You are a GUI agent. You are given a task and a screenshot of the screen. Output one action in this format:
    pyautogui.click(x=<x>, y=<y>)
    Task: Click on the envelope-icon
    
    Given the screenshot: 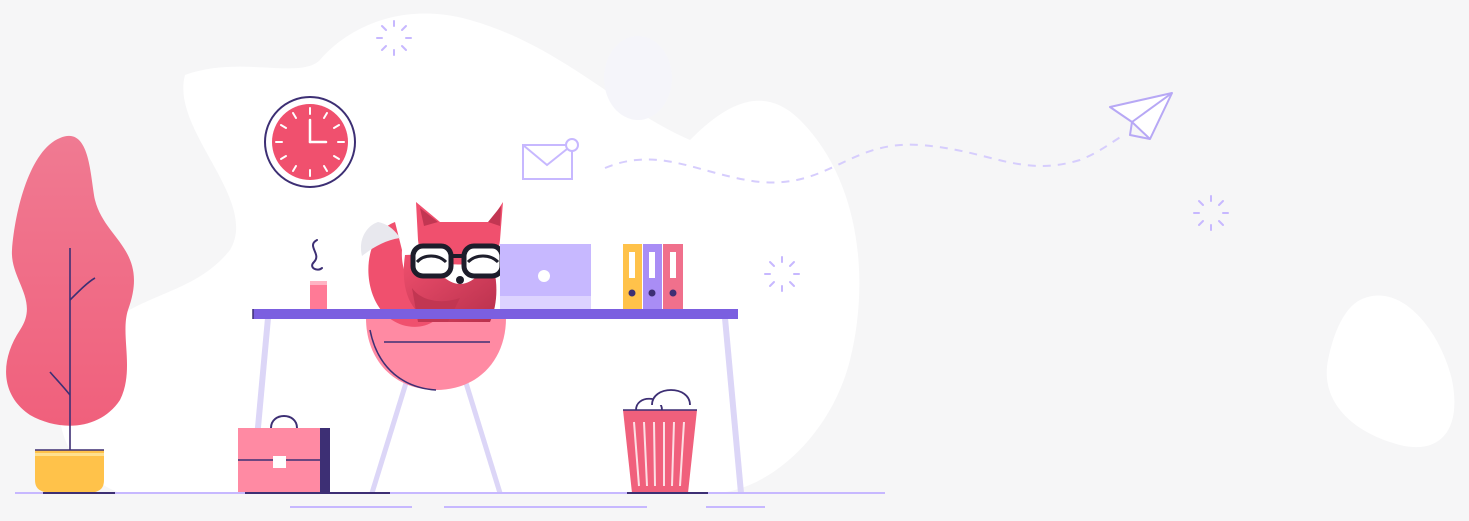 What is the action you would take?
    pyautogui.click(x=550, y=159)
    